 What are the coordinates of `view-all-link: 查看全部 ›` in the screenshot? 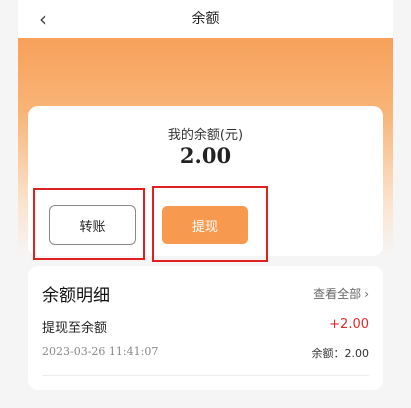 It's located at (341, 293).